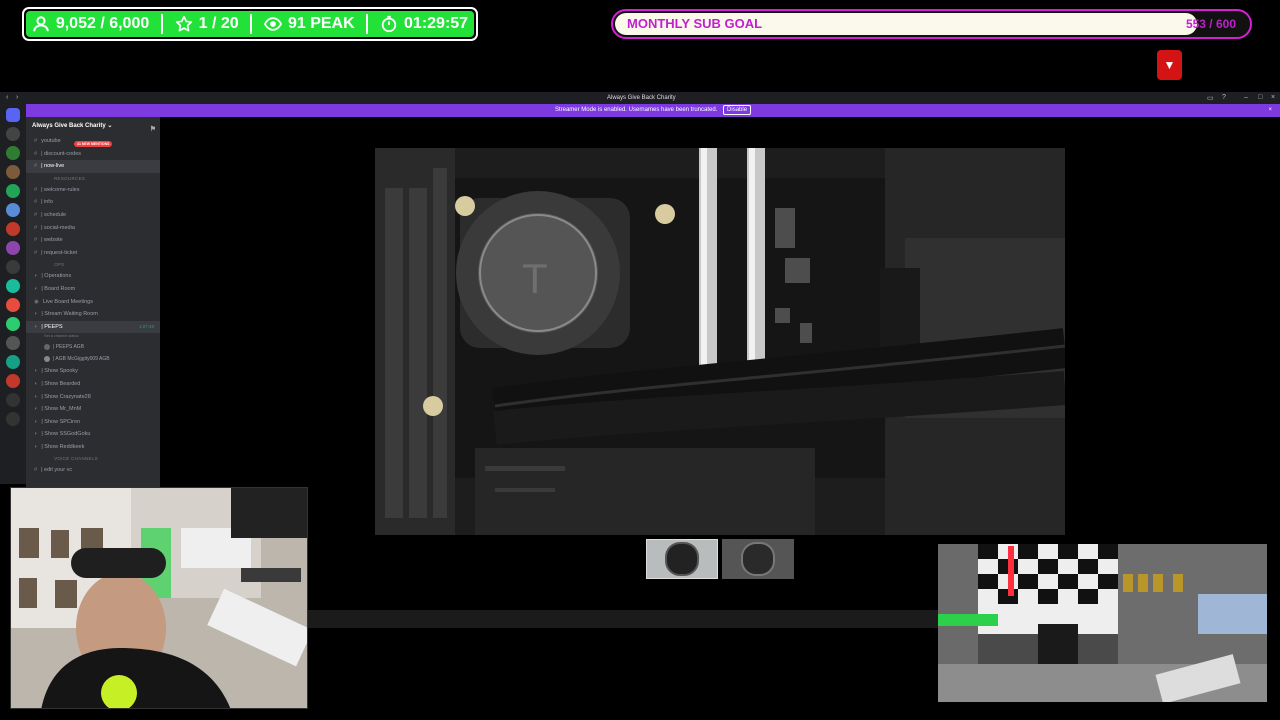 The height and width of the screenshot is (720, 1280). What do you see at coordinates (93, 228) in the screenshot?
I see `channel-social-media: # | social-media` at bounding box center [93, 228].